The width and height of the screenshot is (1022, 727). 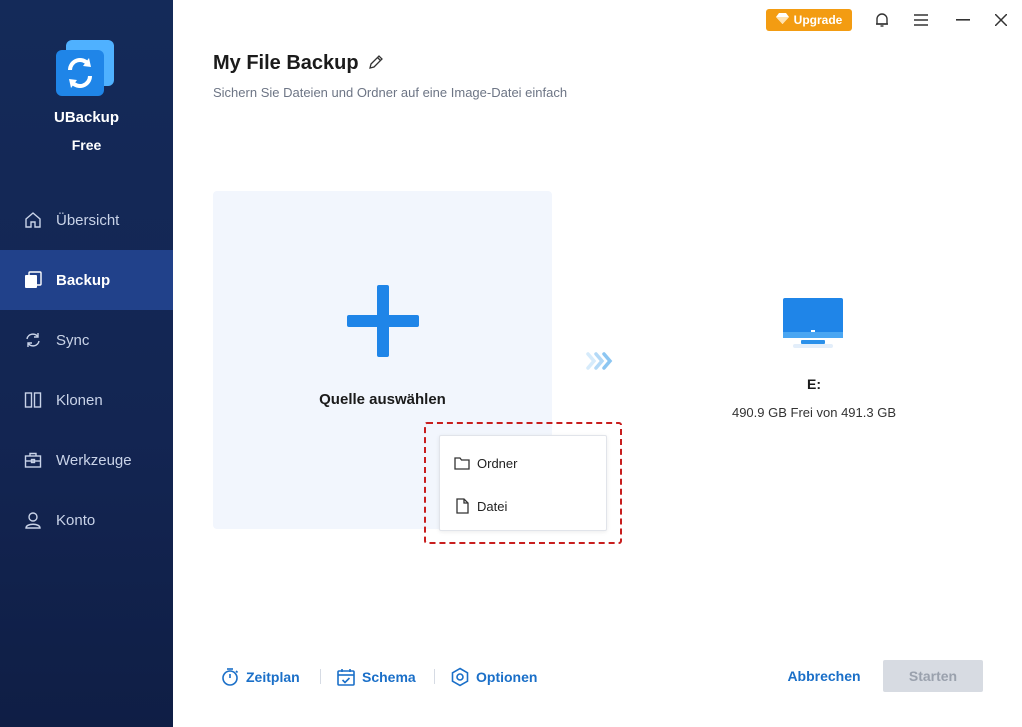 I want to click on sidebar-item-account: Konto, so click(x=86, y=520).